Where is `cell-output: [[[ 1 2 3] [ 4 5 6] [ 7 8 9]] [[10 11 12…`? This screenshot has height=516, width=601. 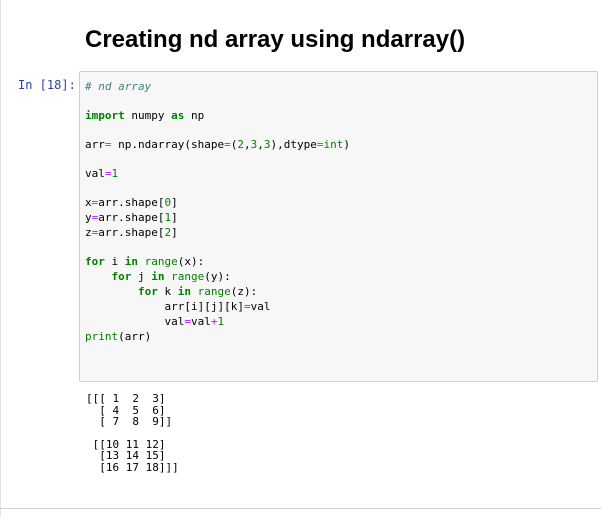
cell-output: [[[ 1 2 3] [ 4 5 6] [ 7 8 9]] [[10 11 12… is located at coordinates (132, 433).